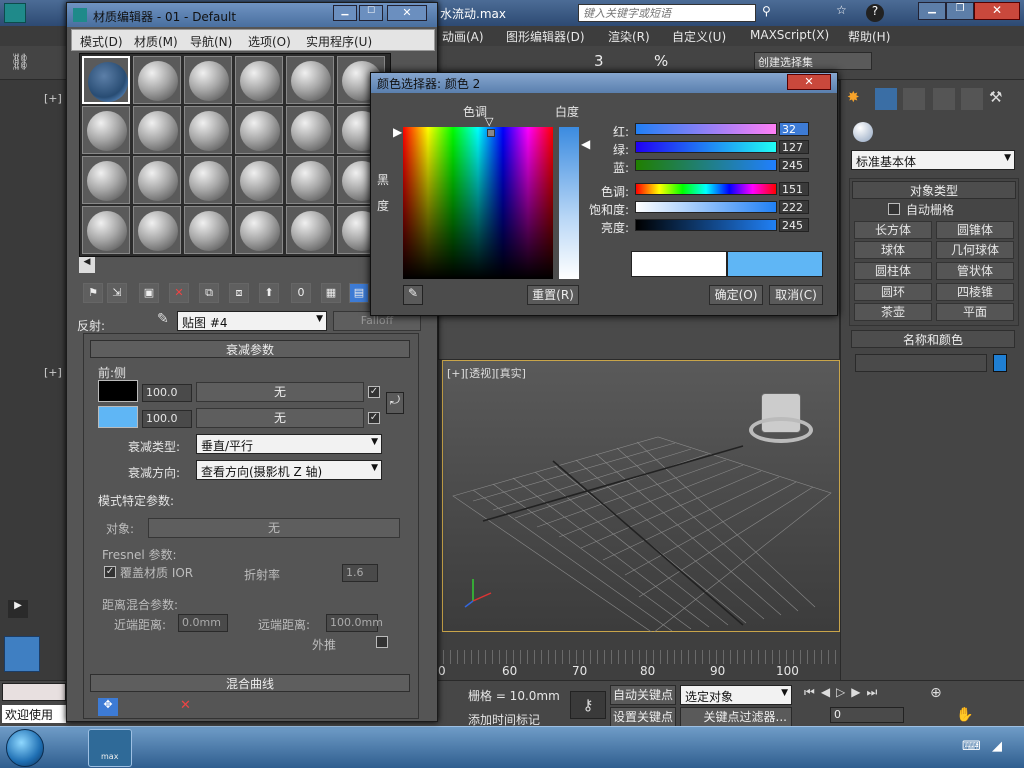  Describe the element at coordinates (203, 623) in the screenshot. I see `near-distance-spinner: 0.0mm` at that location.